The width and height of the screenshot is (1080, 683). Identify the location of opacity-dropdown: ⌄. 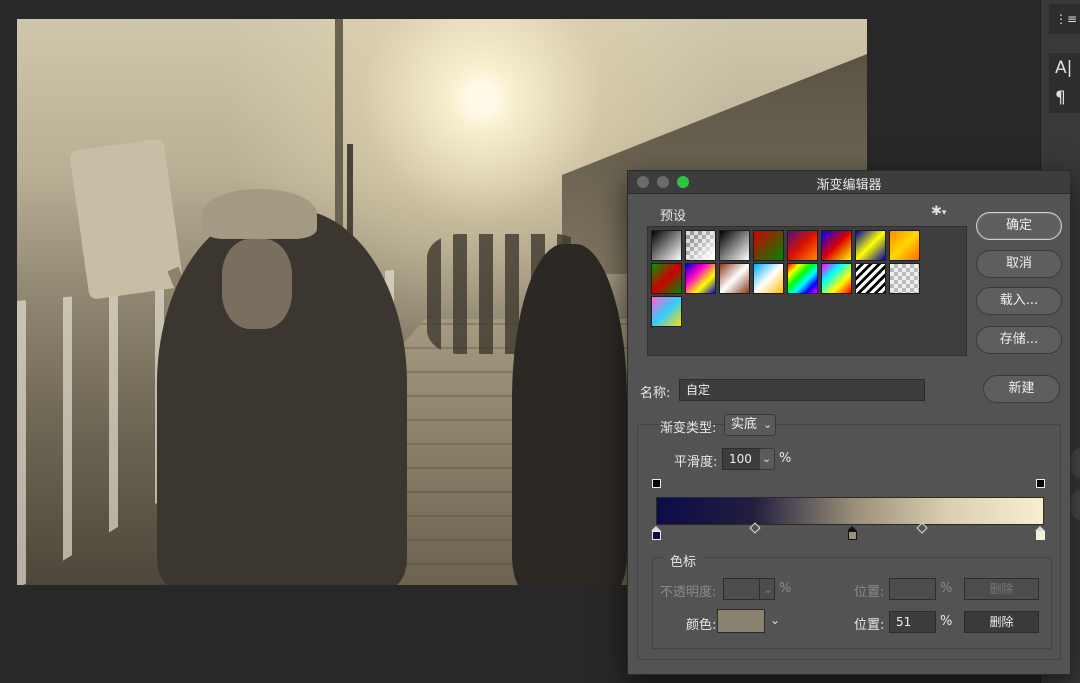
(767, 589).